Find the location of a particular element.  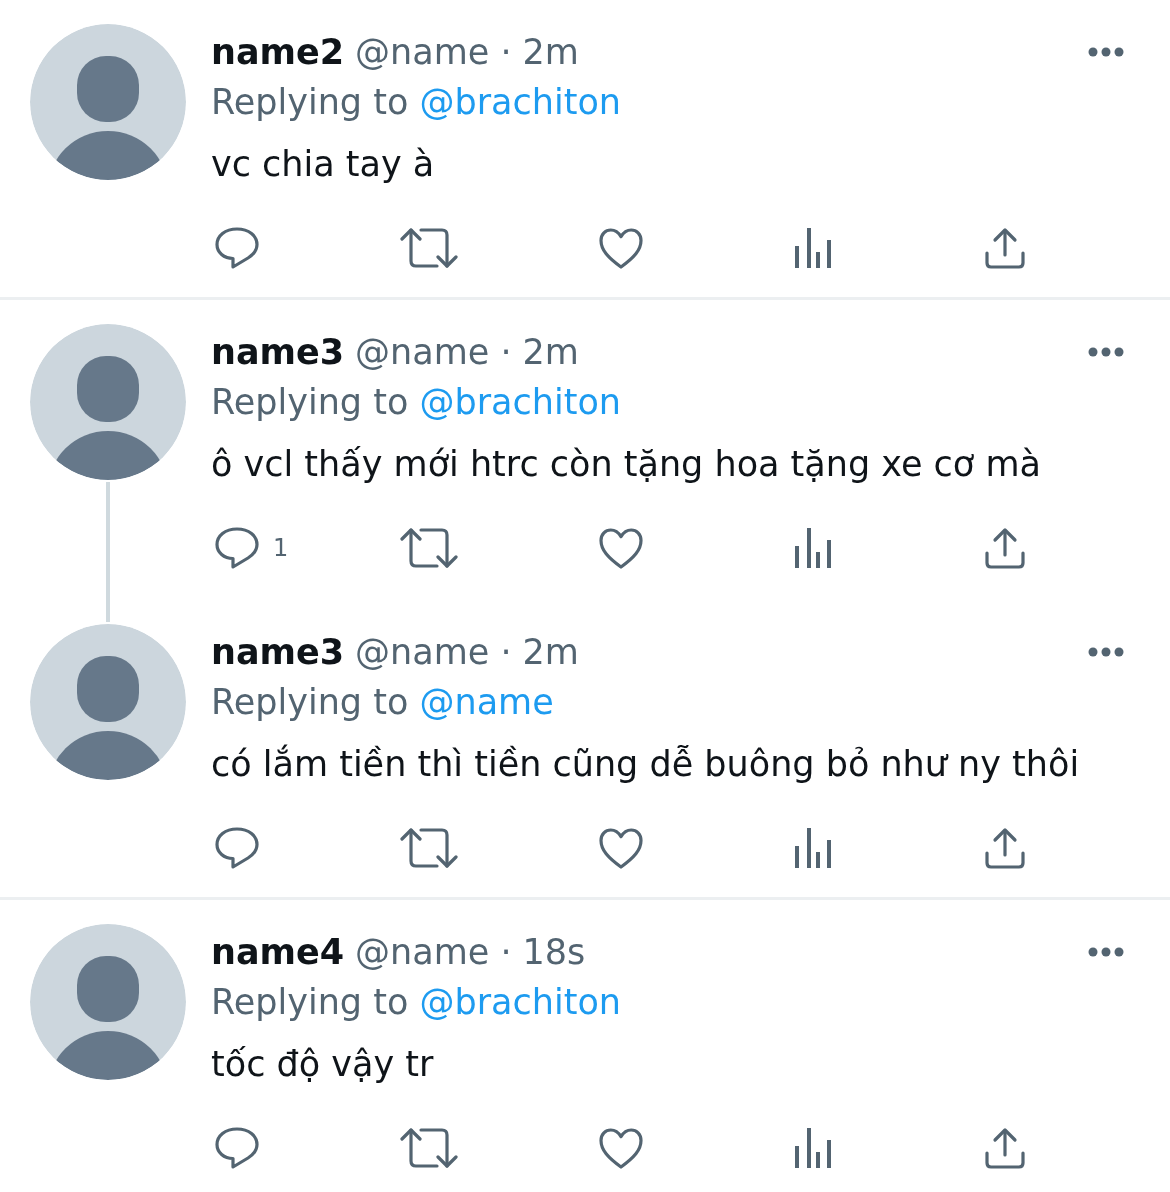

timestamp: 18s is located at coordinates (554, 952).